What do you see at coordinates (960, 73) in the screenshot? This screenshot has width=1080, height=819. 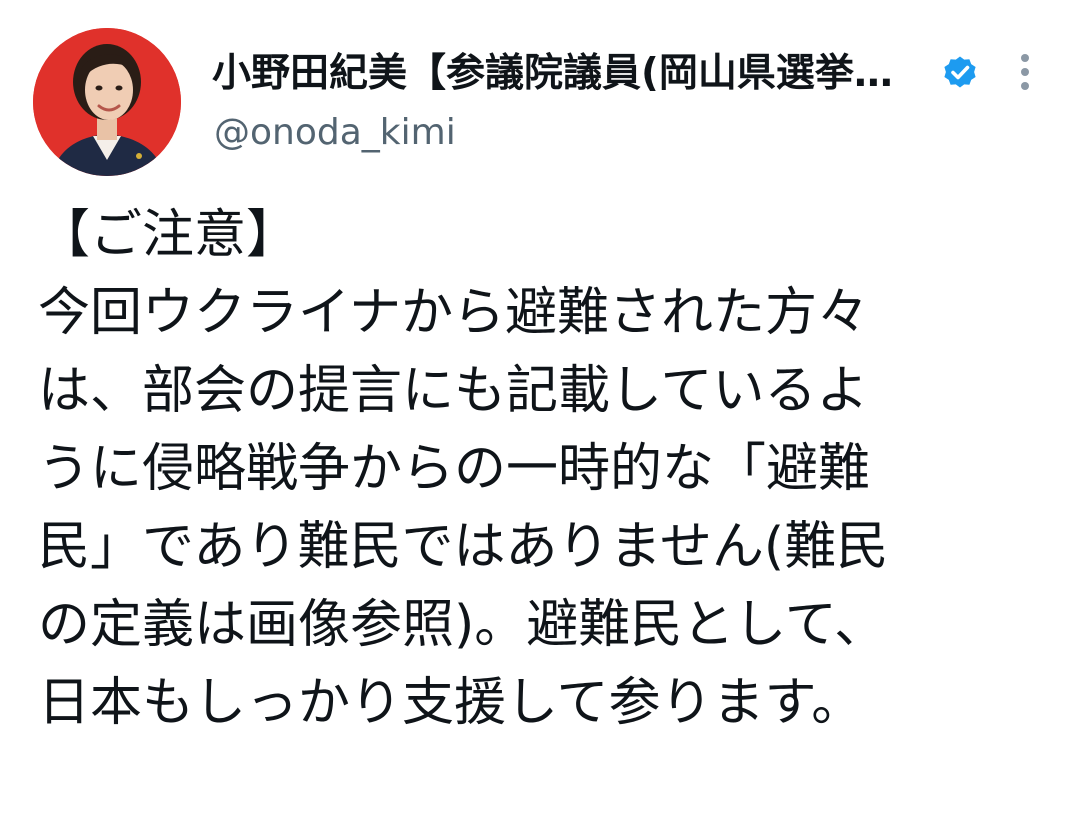 I see `verified-badge-icon` at bounding box center [960, 73].